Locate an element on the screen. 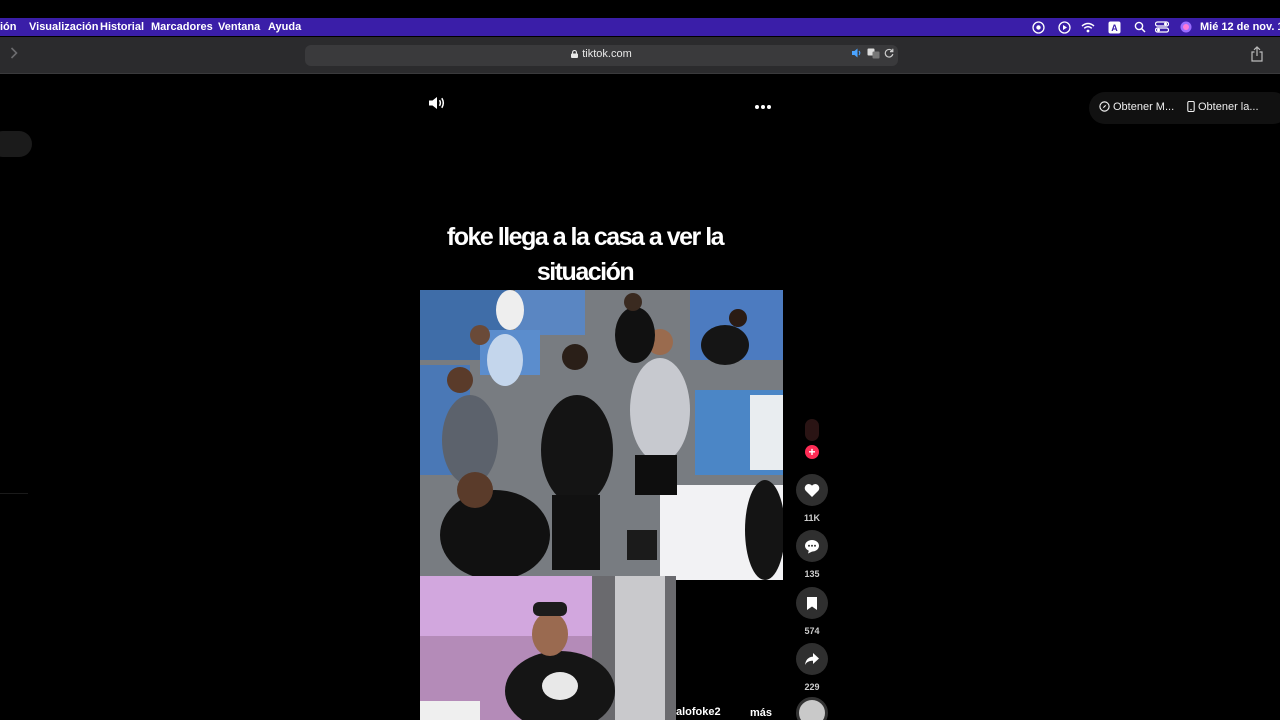  menu-item-ayuda: Ayuda is located at coordinates (284, 27).